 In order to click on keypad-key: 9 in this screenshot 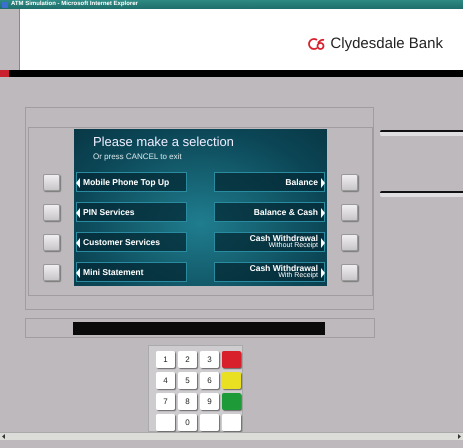, I will do `click(209, 401)`.